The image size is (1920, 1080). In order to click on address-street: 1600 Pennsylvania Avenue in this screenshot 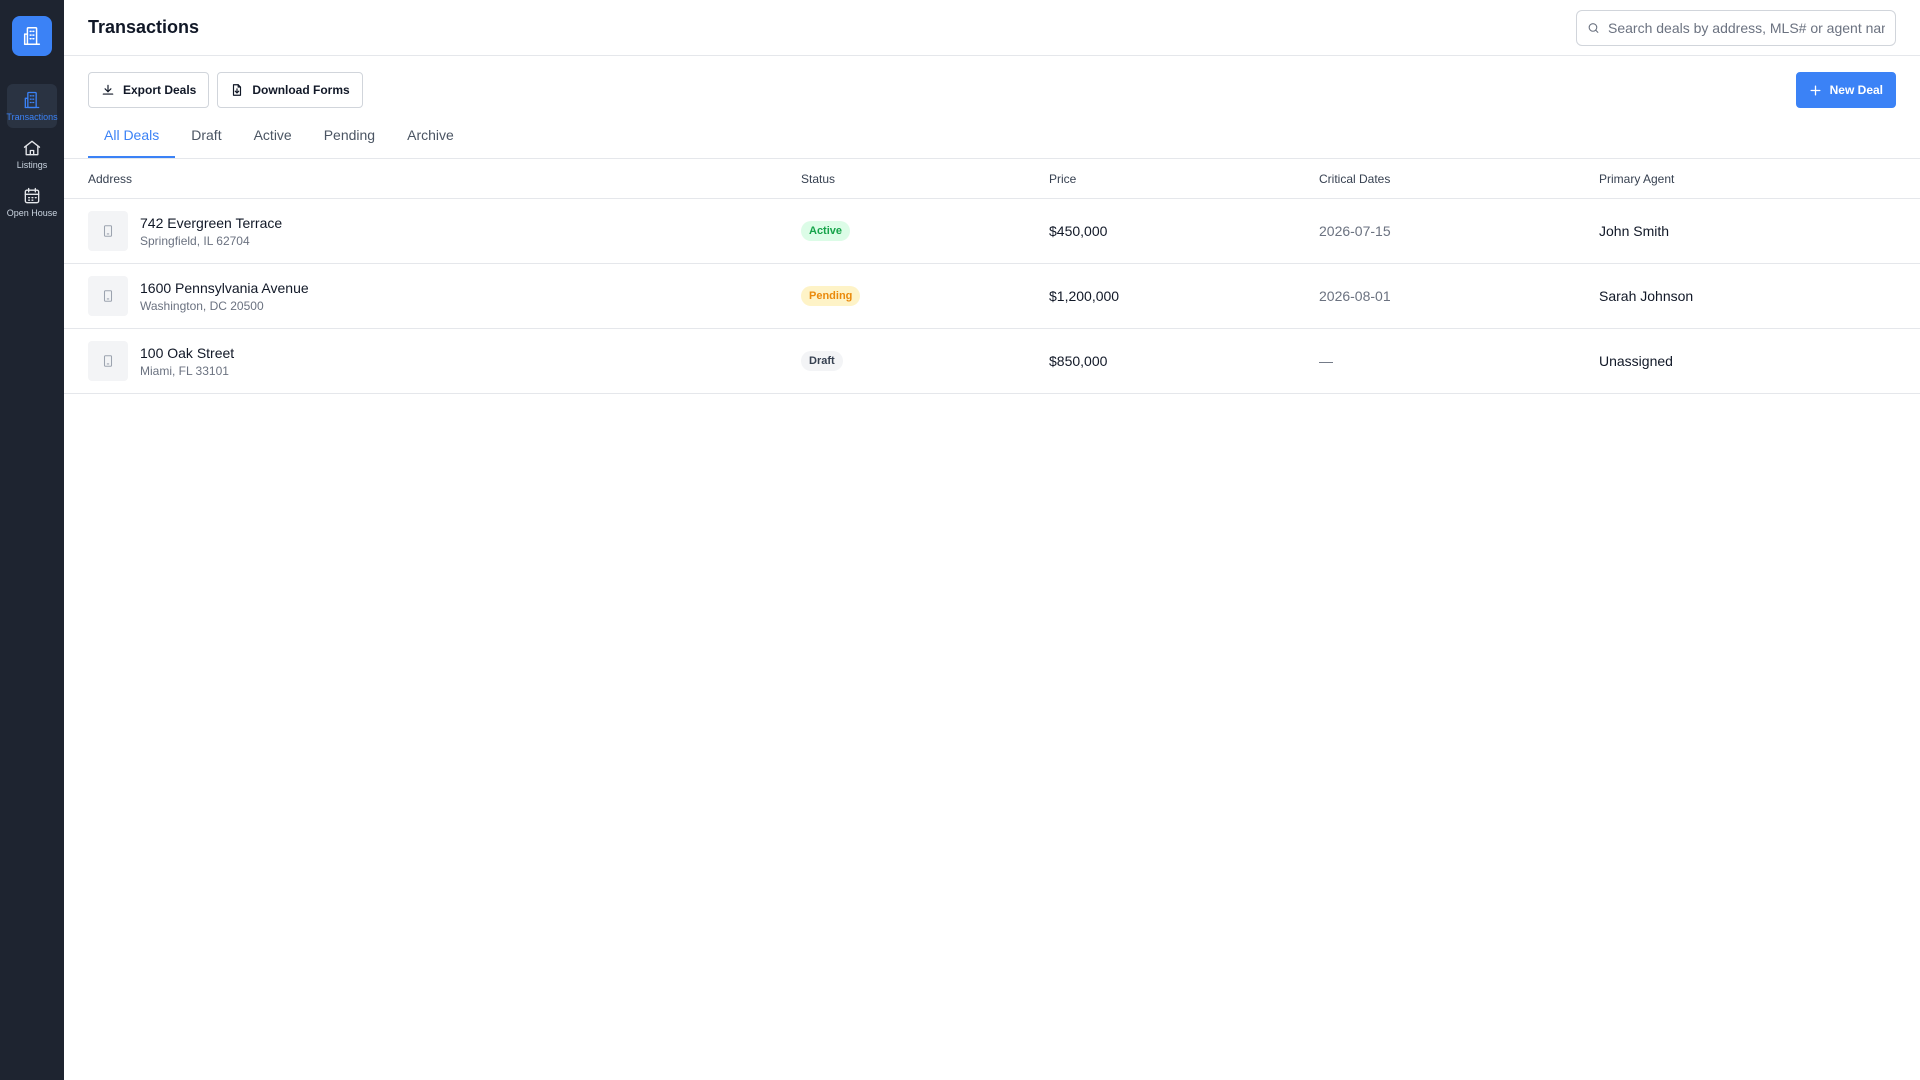, I will do `click(224, 288)`.